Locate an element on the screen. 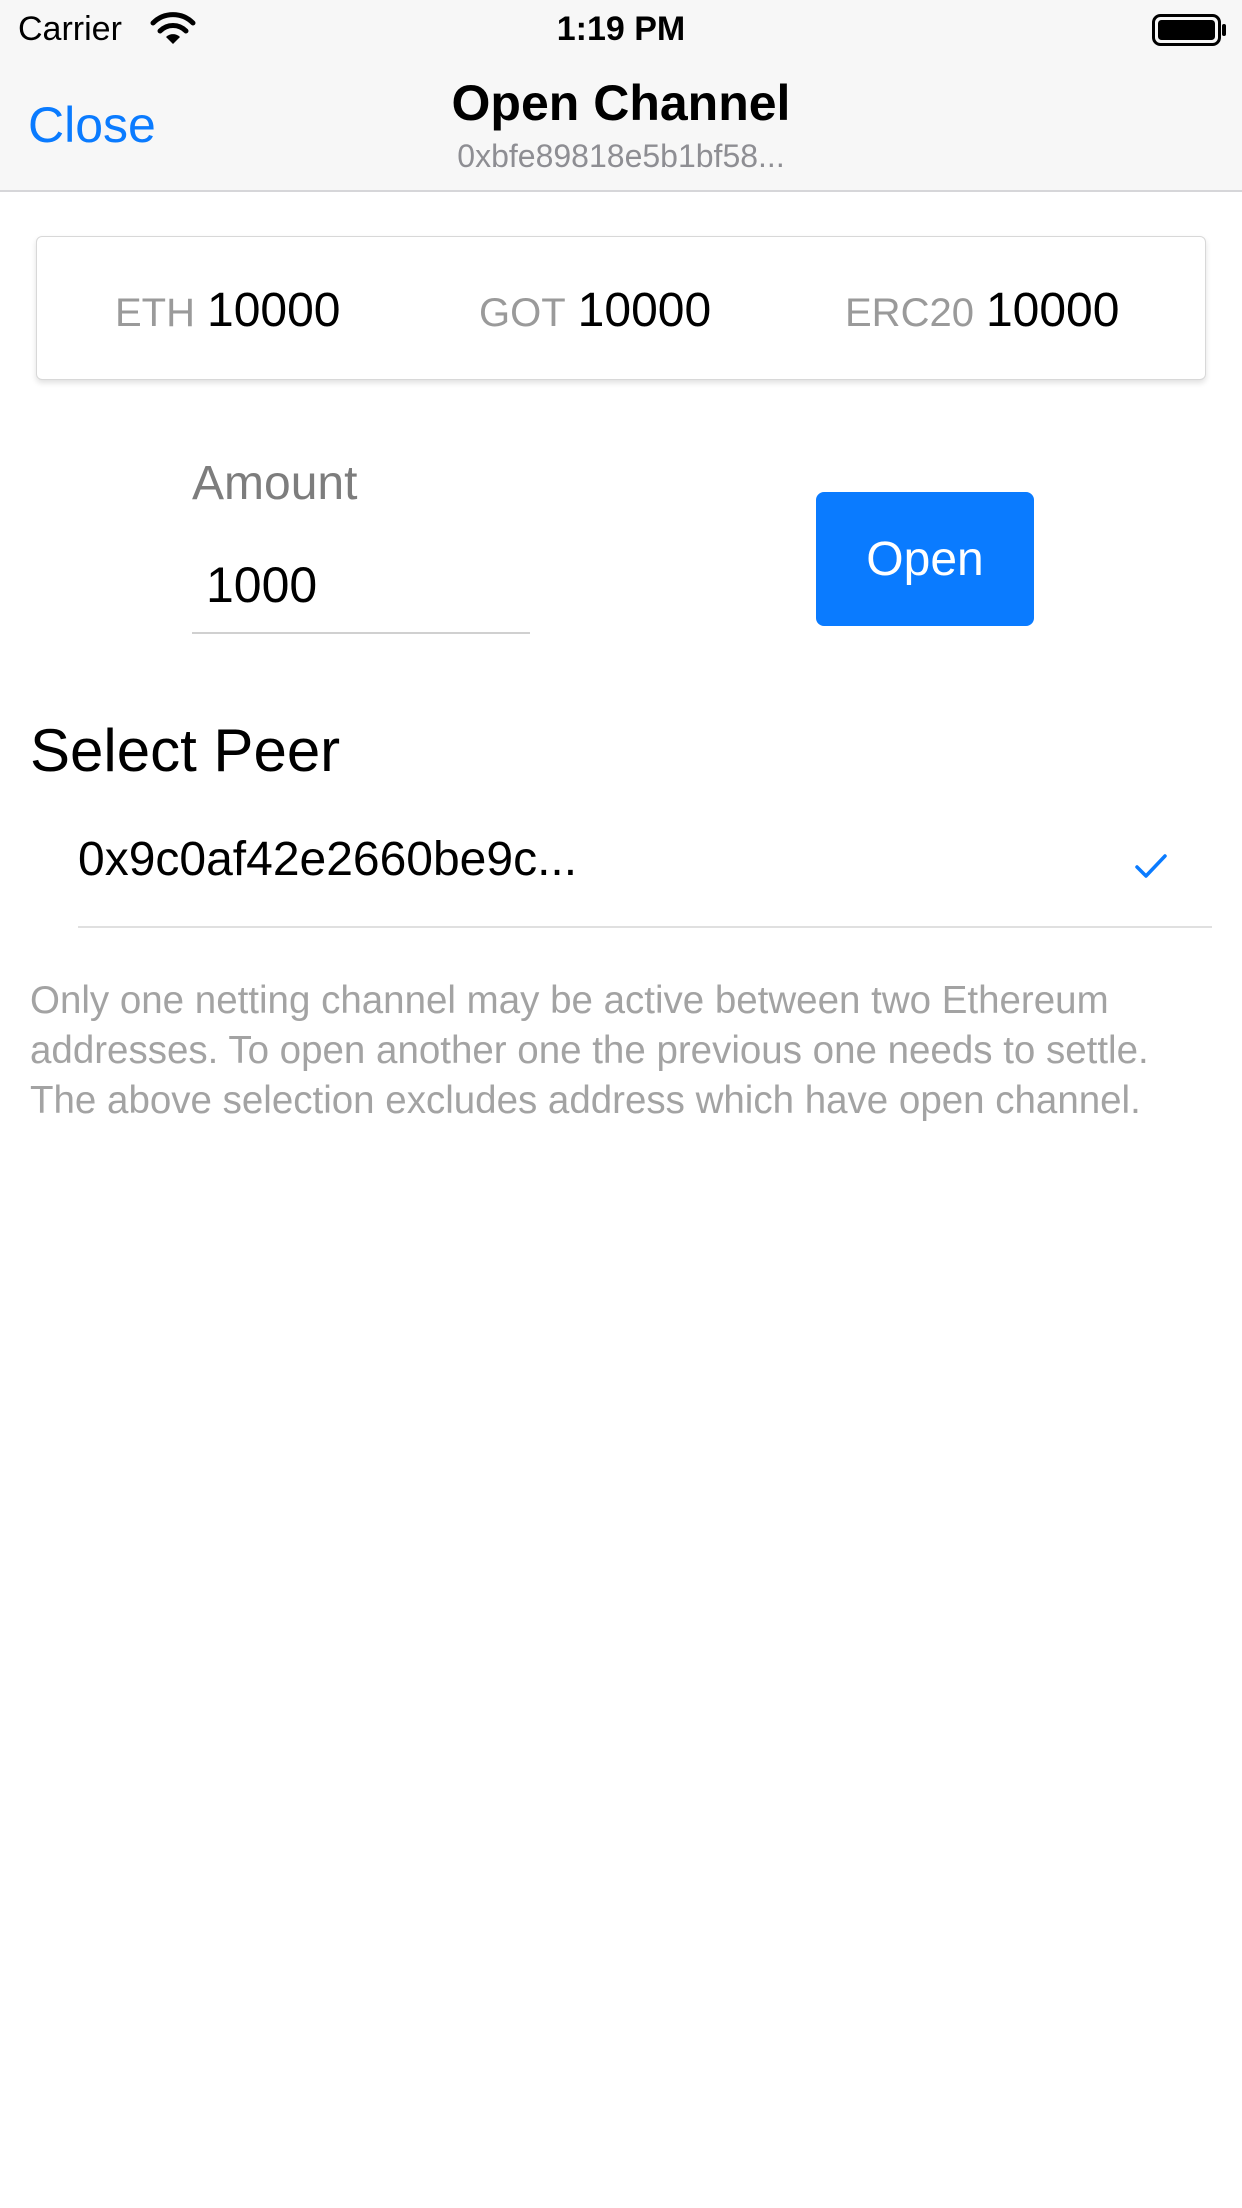 This screenshot has height=2208, width=1242. balance-got: GOT 10000 is located at coordinates (595, 310).